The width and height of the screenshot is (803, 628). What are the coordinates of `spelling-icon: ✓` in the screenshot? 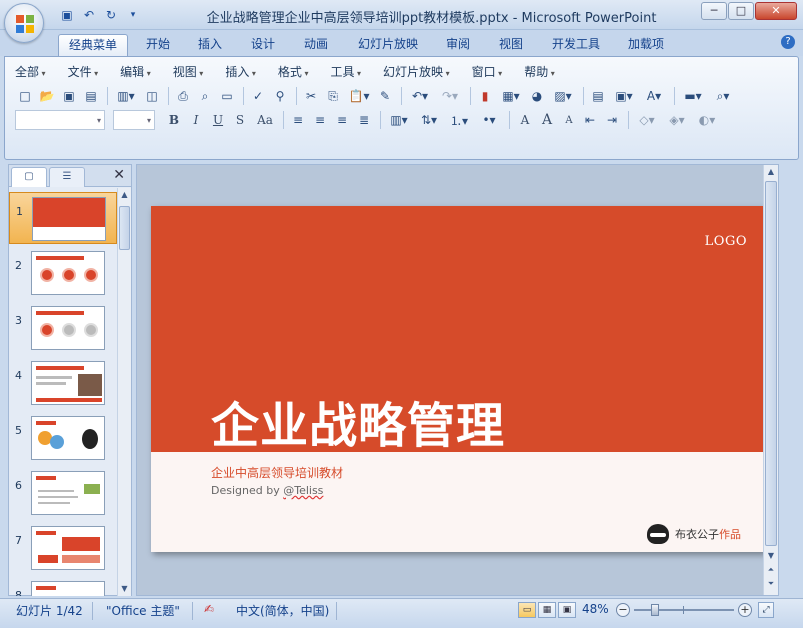 It's located at (258, 96).